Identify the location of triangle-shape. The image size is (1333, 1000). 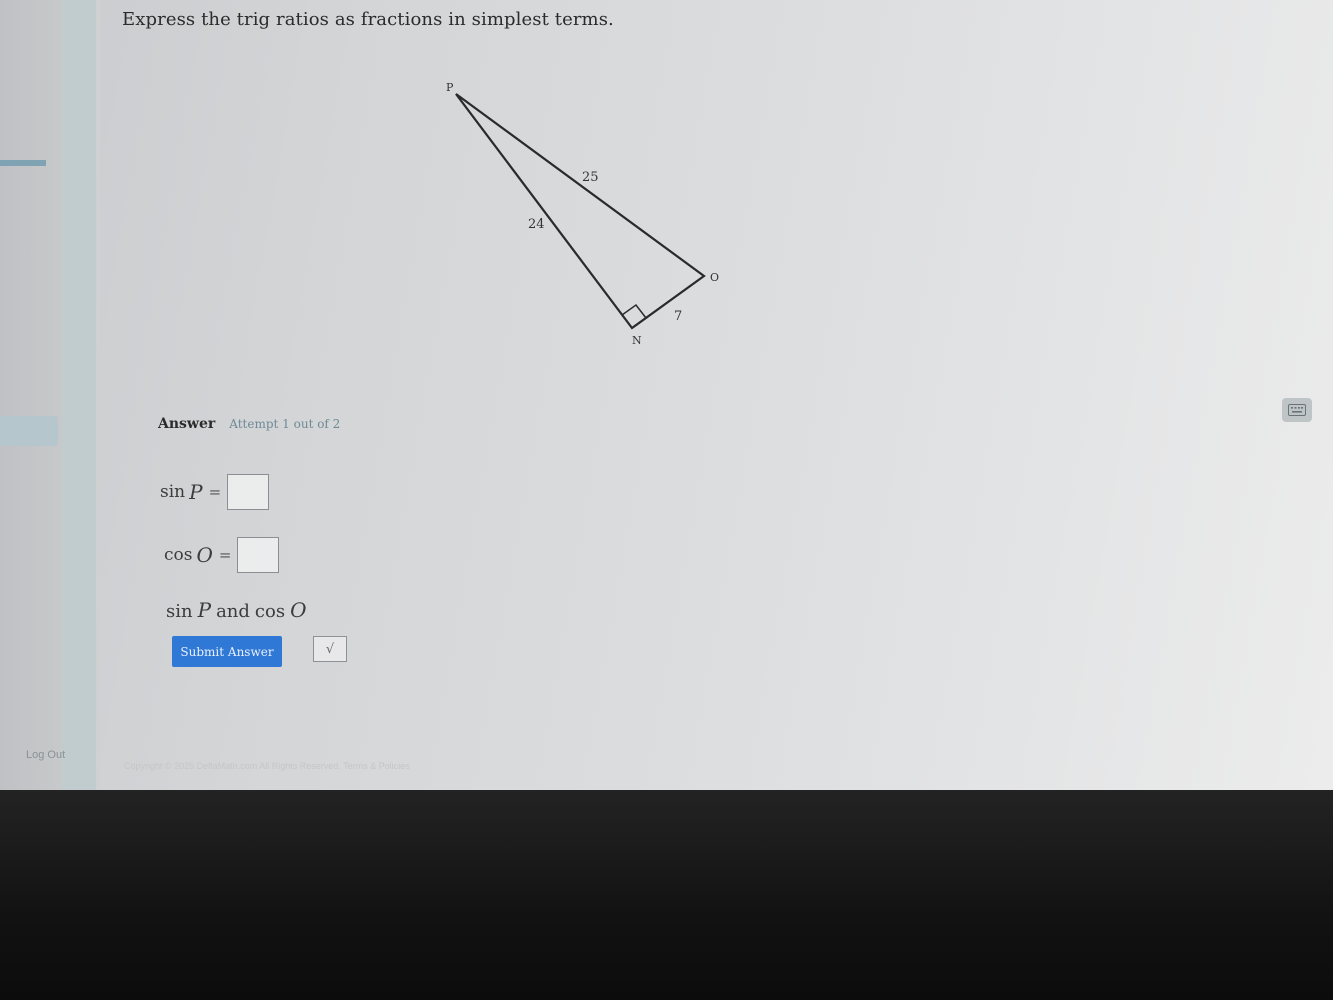
(580, 211).